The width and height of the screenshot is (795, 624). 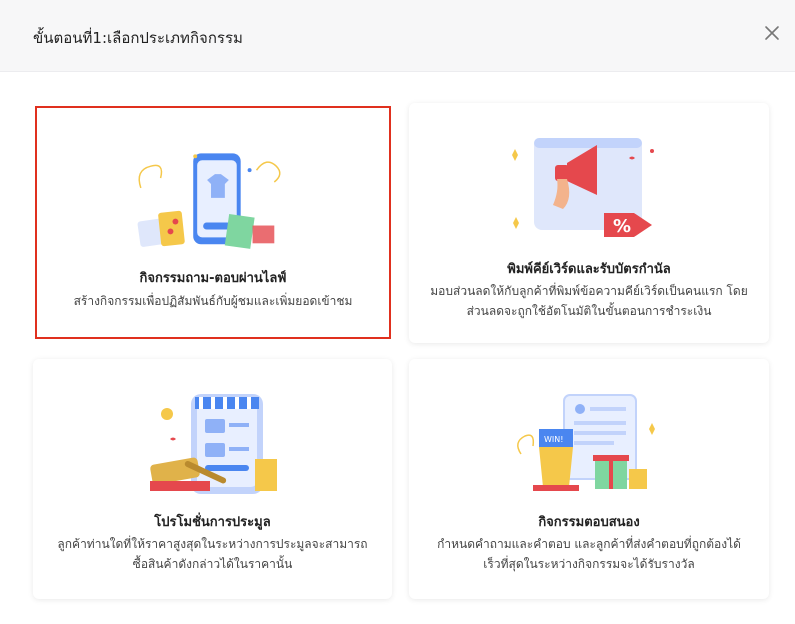 What do you see at coordinates (583, 187) in the screenshot?
I see `keyword-voucher-illustration: %` at bounding box center [583, 187].